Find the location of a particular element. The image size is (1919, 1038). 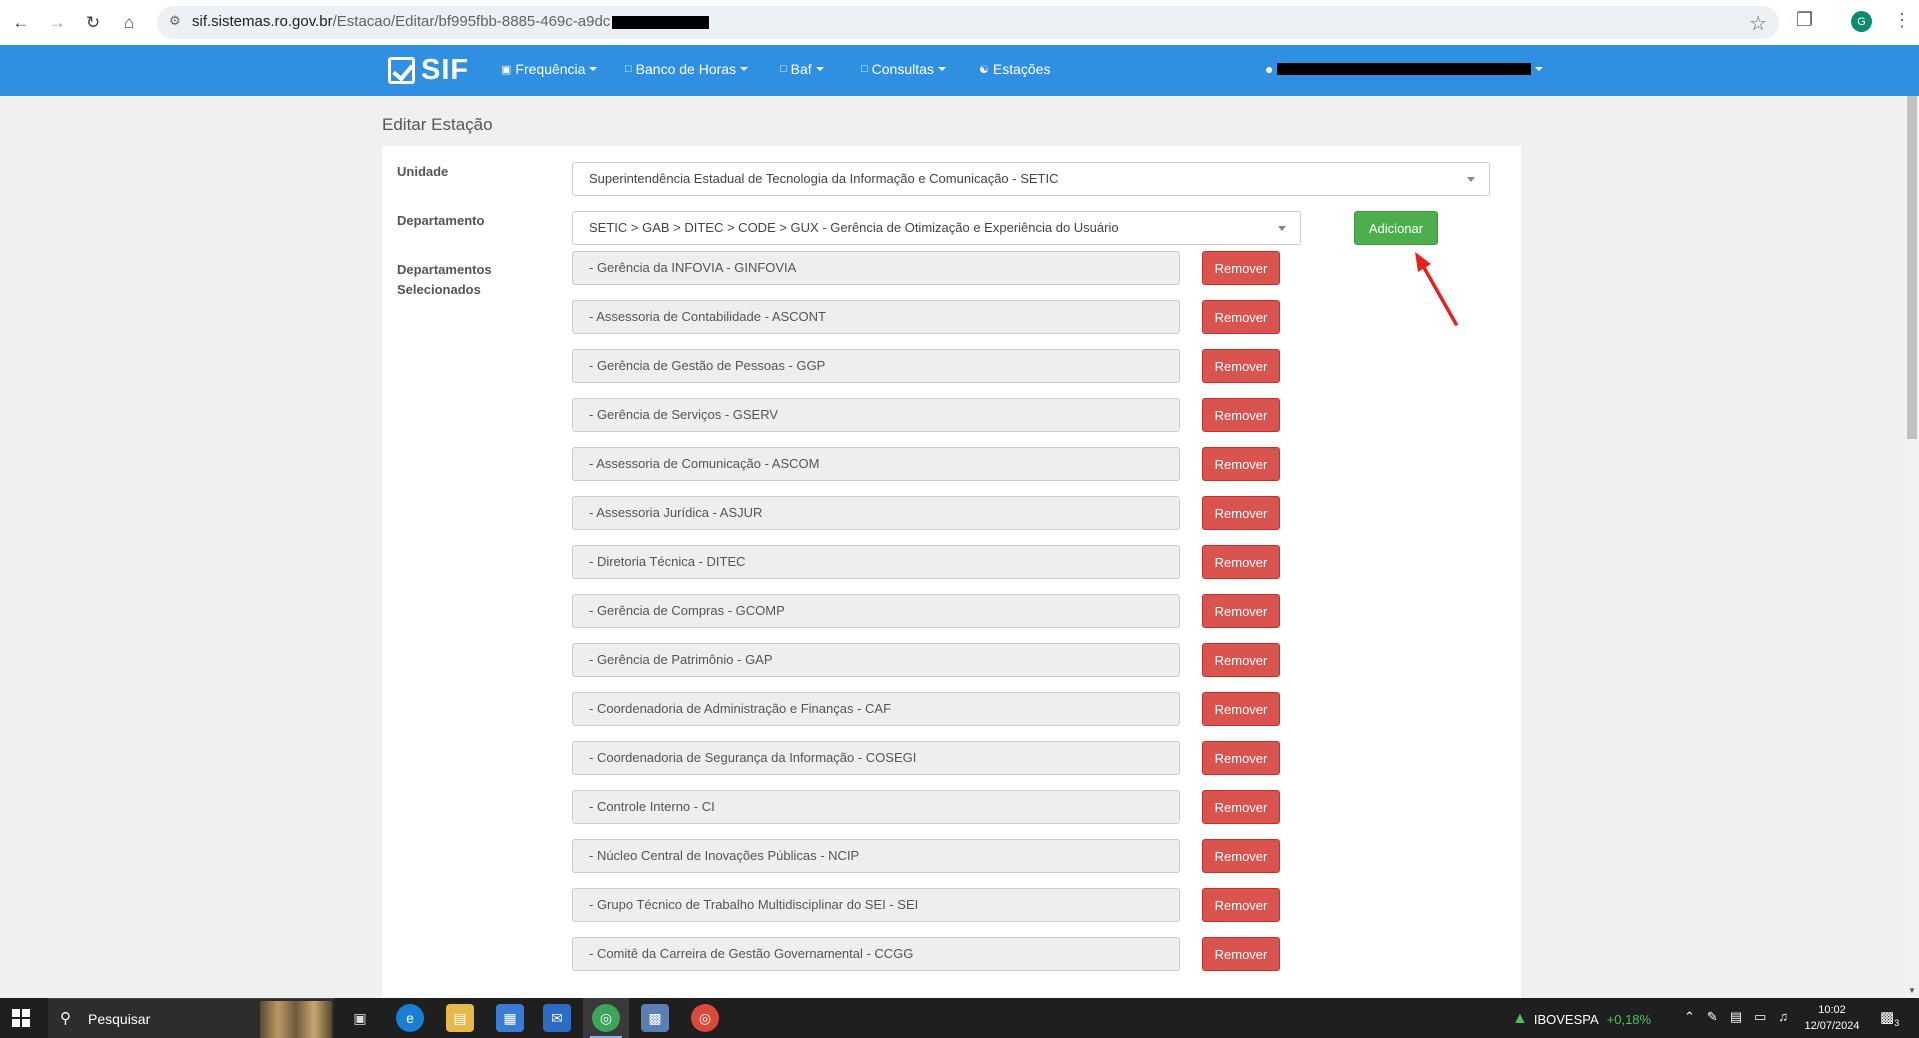

selected-label-line-1: Departamentos is located at coordinates (444, 269).